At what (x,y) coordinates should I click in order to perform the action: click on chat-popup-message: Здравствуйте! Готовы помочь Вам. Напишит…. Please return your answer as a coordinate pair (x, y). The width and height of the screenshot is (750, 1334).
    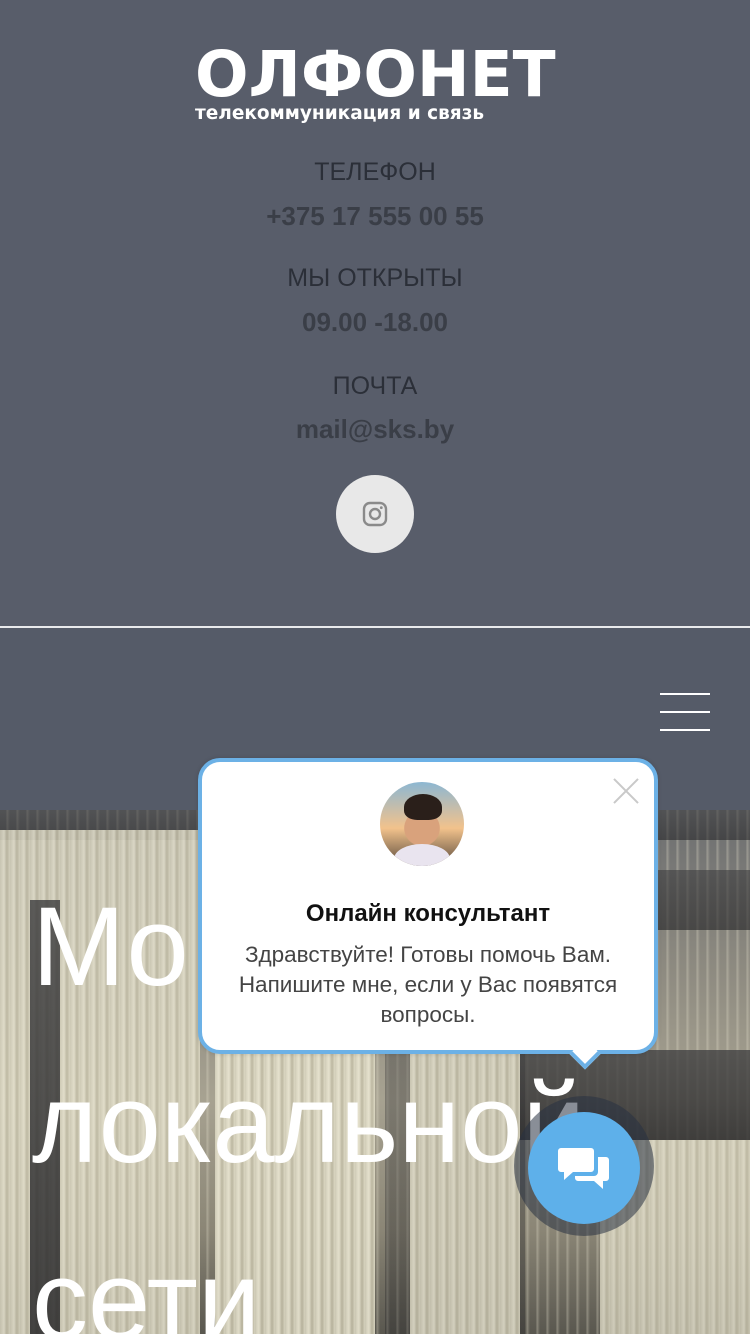
    Looking at the image, I should click on (428, 984).